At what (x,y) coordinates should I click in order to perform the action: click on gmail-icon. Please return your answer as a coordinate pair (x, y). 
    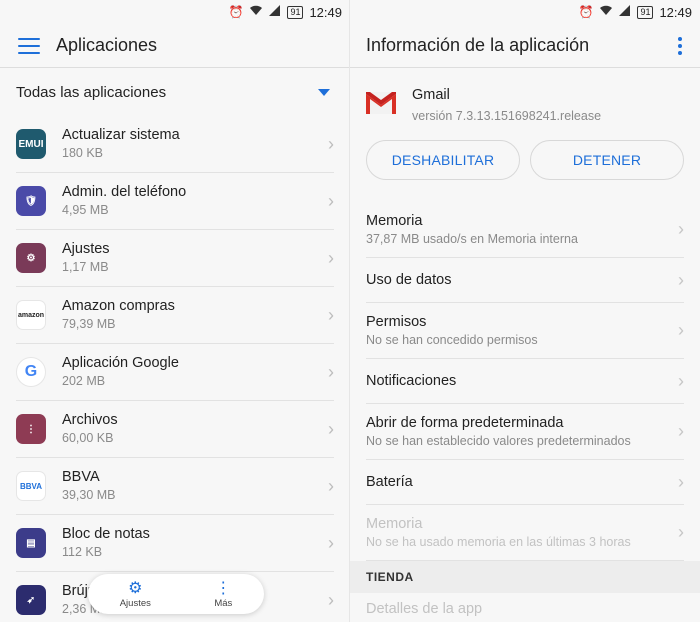
    Looking at the image, I should click on (381, 103).